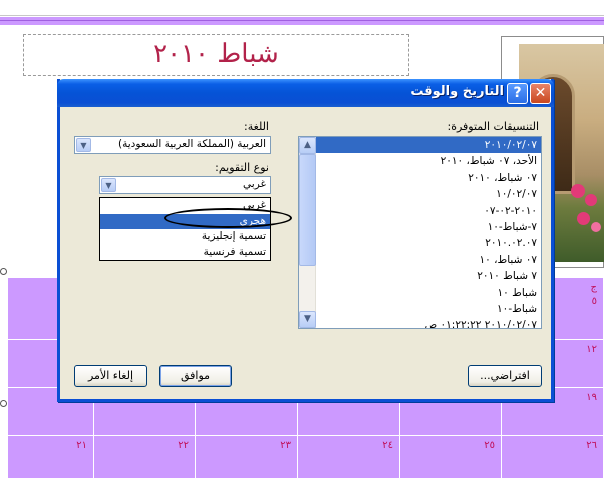 The width and height of the screenshot is (604, 484). Describe the element at coordinates (428, 276) in the screenshot. I see `format-item: ٧ شباط ٢٠١٠` at that location.